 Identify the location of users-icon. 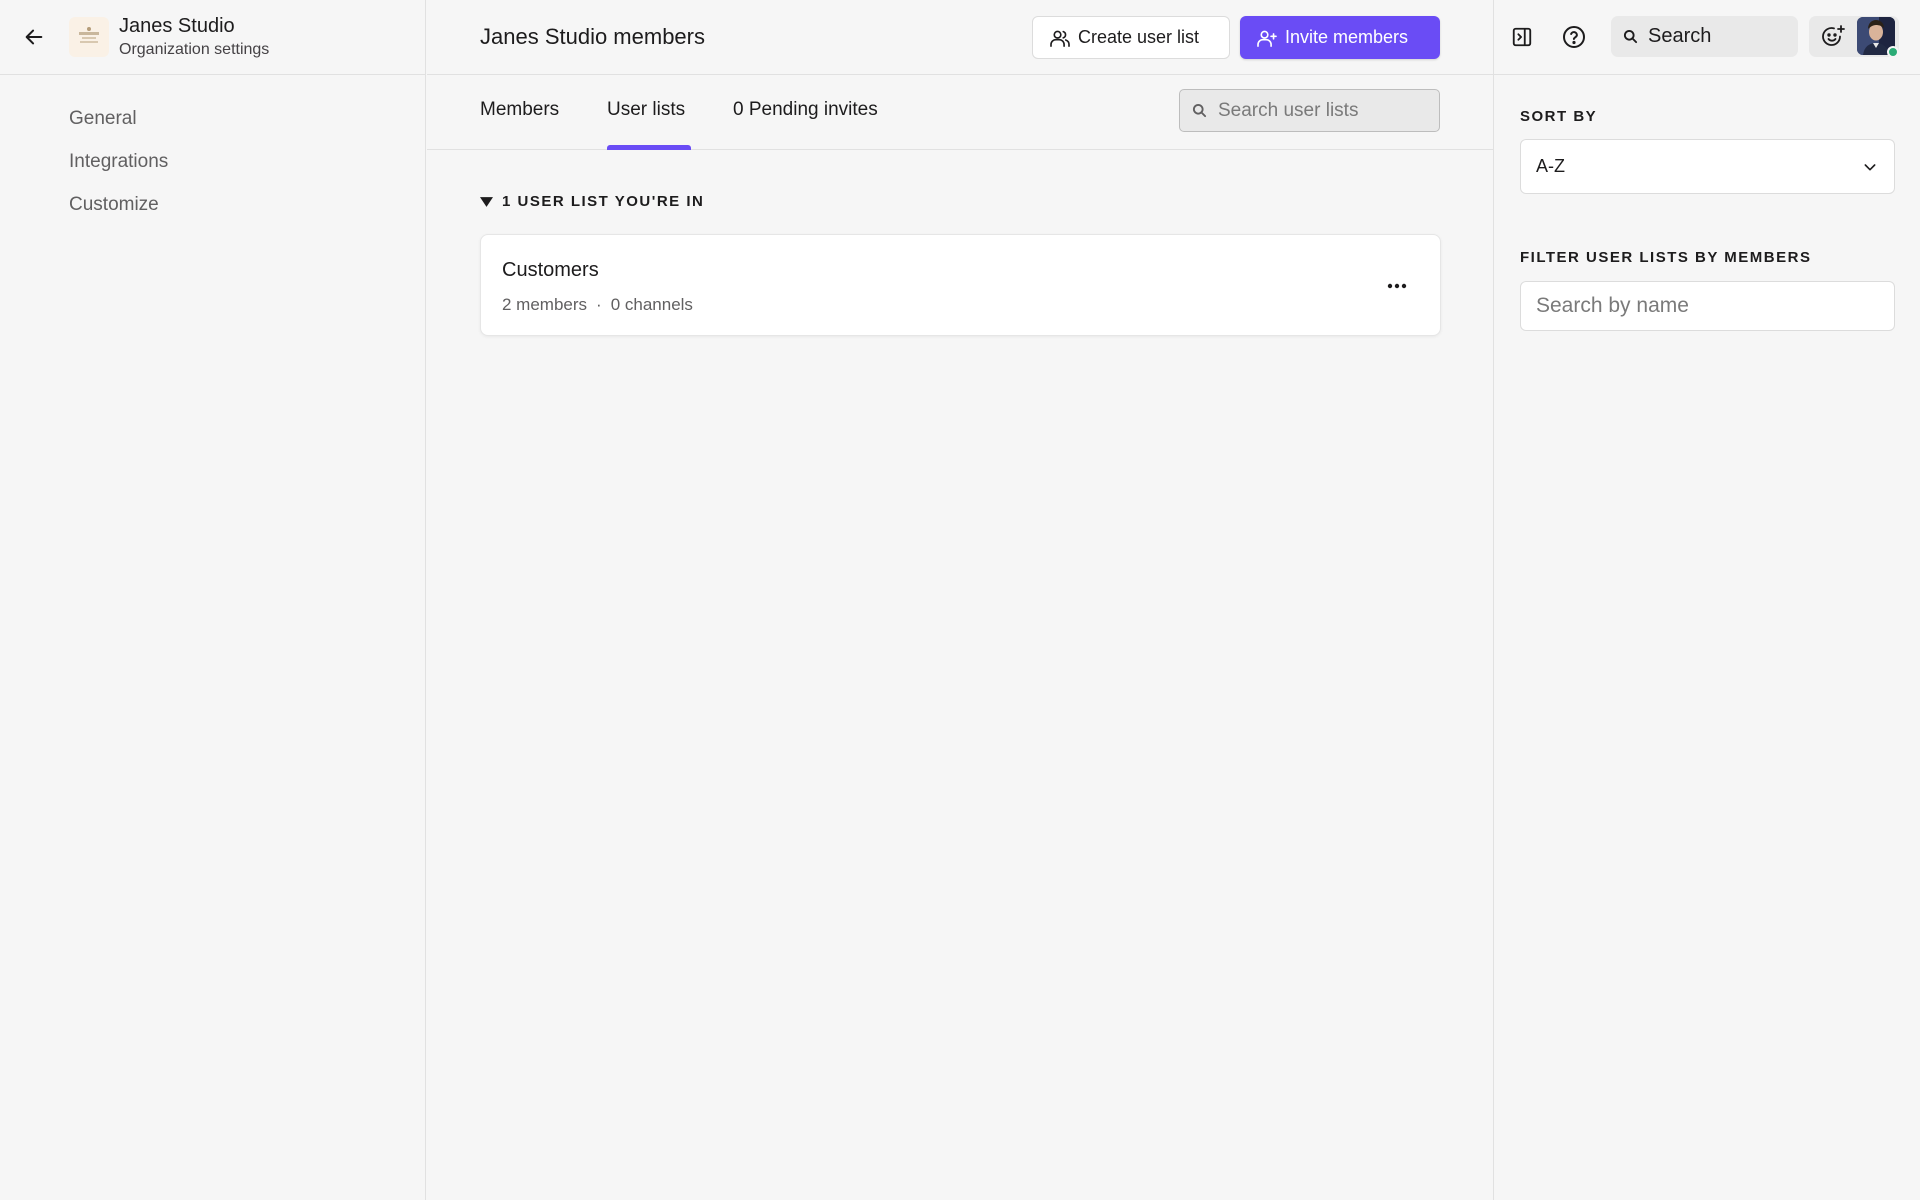
(1060, 38).